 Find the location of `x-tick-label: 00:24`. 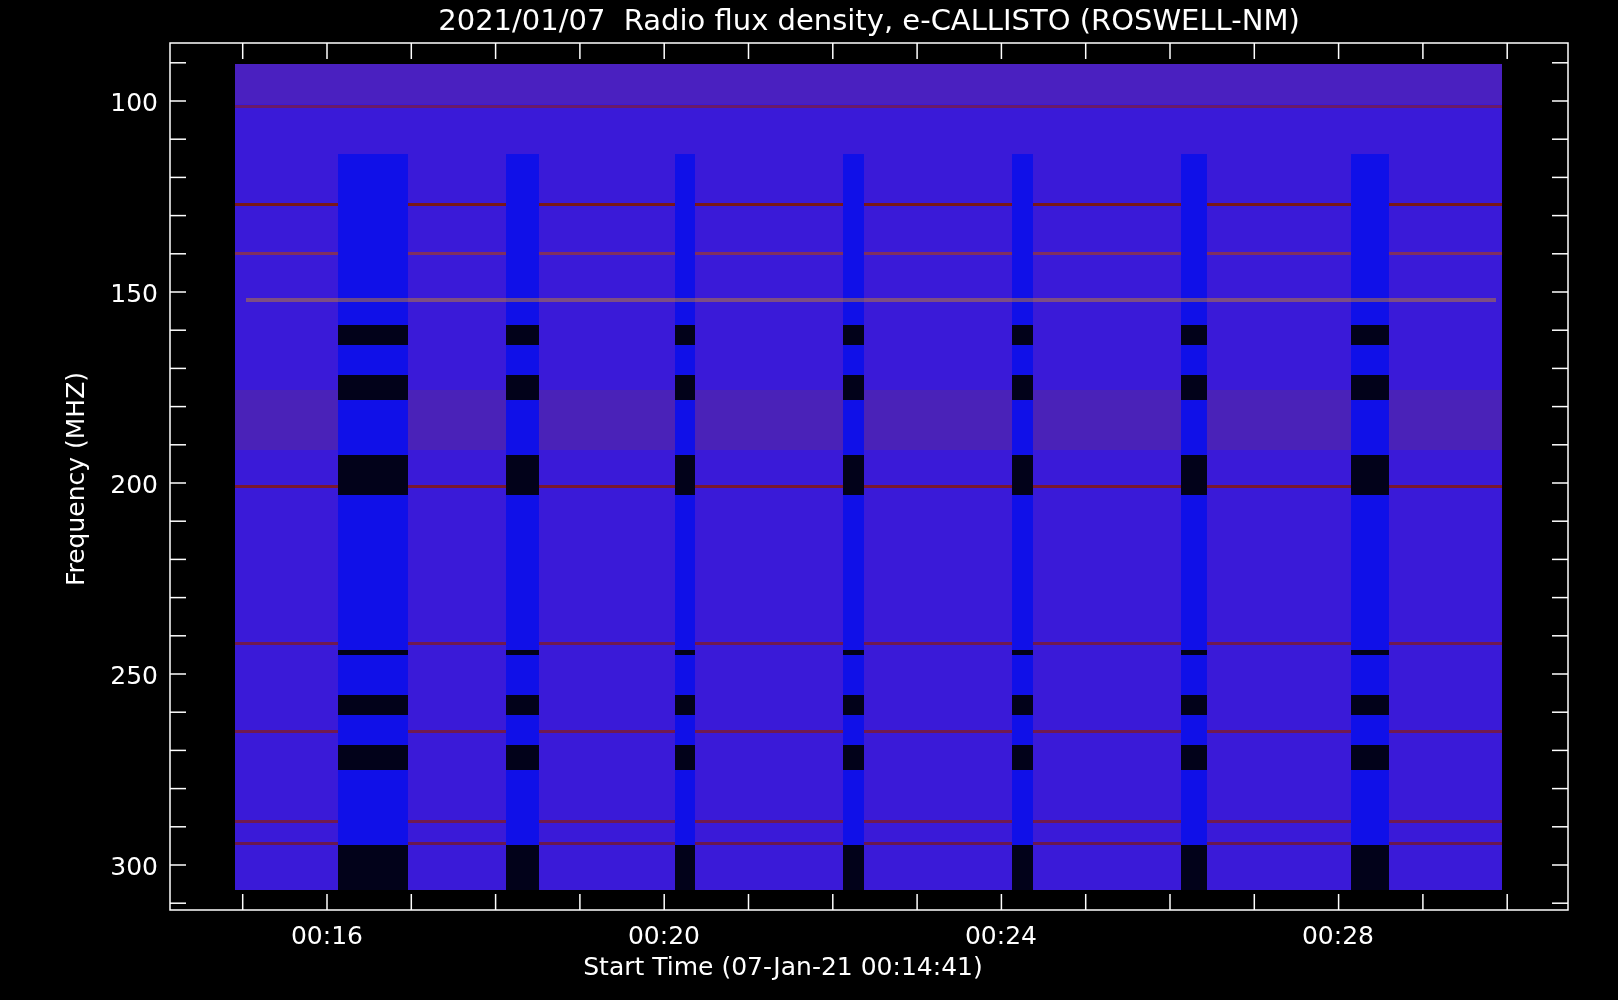

x-tick-label: 00:24 is located at coordinates (1001, 935).